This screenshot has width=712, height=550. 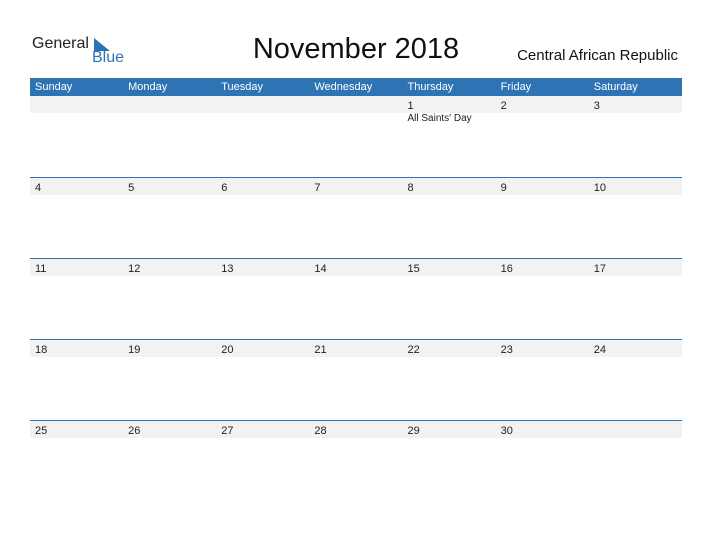 What do you see at coordinates (506, 269) in the screenshot?
I see `day-number: 16` at bounding box center [506, 269].